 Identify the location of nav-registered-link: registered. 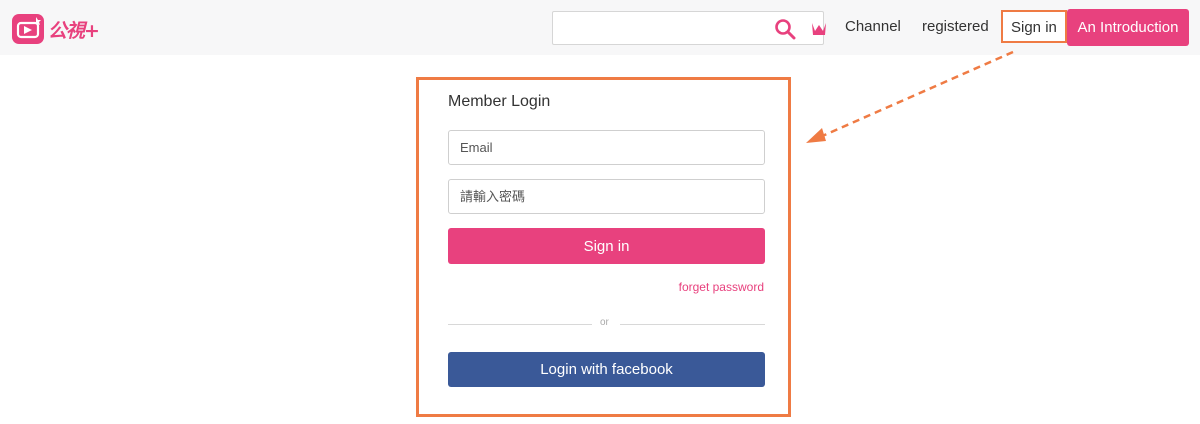
(955, 26).